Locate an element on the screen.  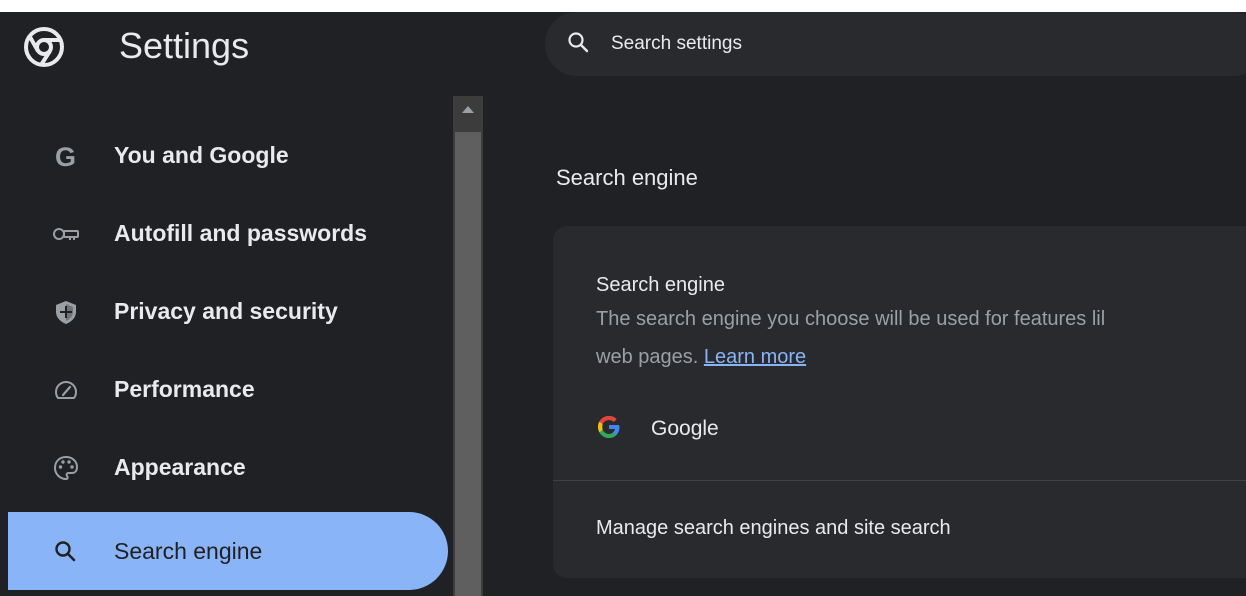
scrollbar-thumb is located at coordinates (468, 364).